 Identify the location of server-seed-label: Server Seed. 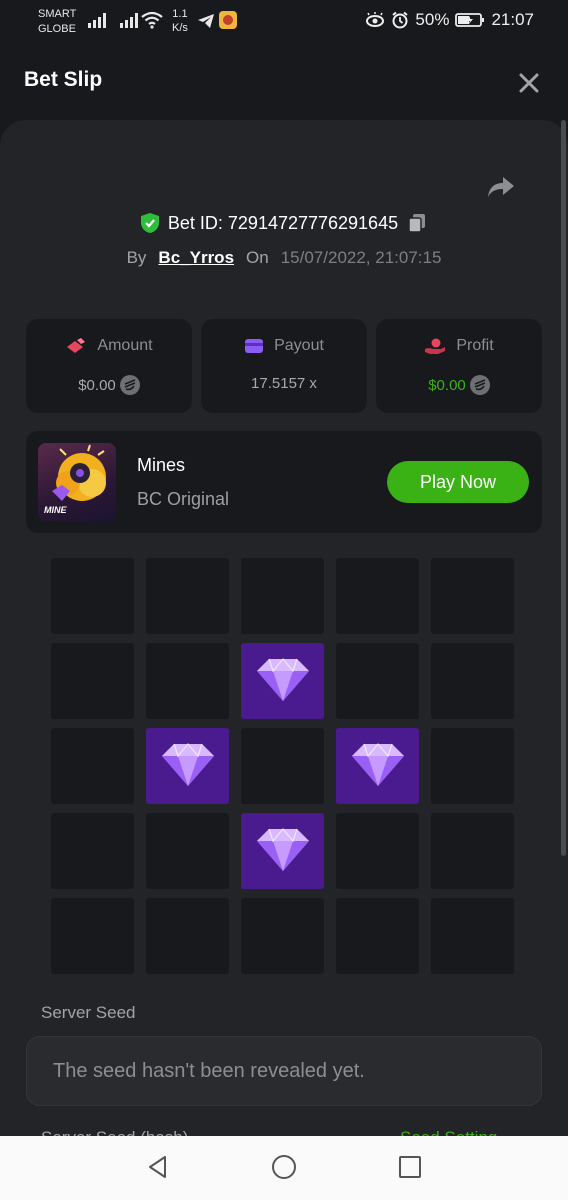
(88, 1012).